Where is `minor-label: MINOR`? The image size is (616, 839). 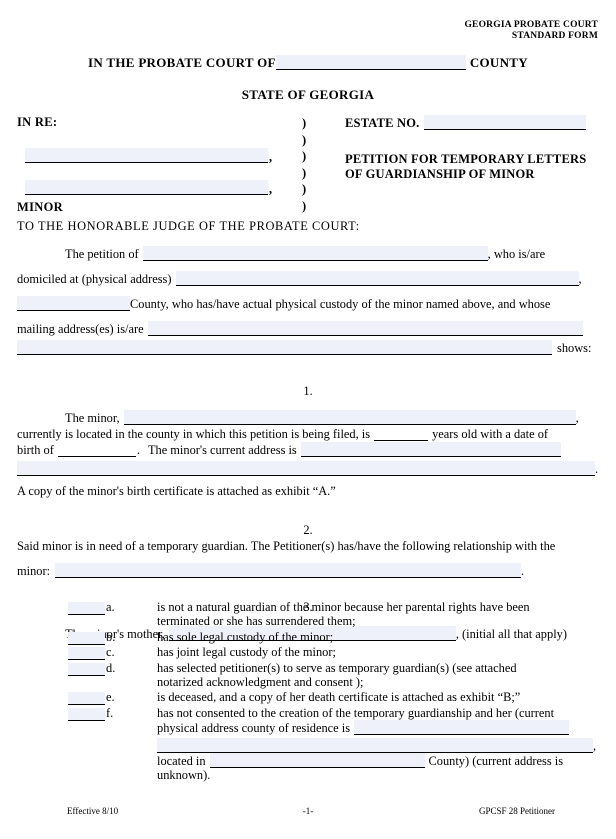
minor-label: MINOR is located at coordinates (40, 207).